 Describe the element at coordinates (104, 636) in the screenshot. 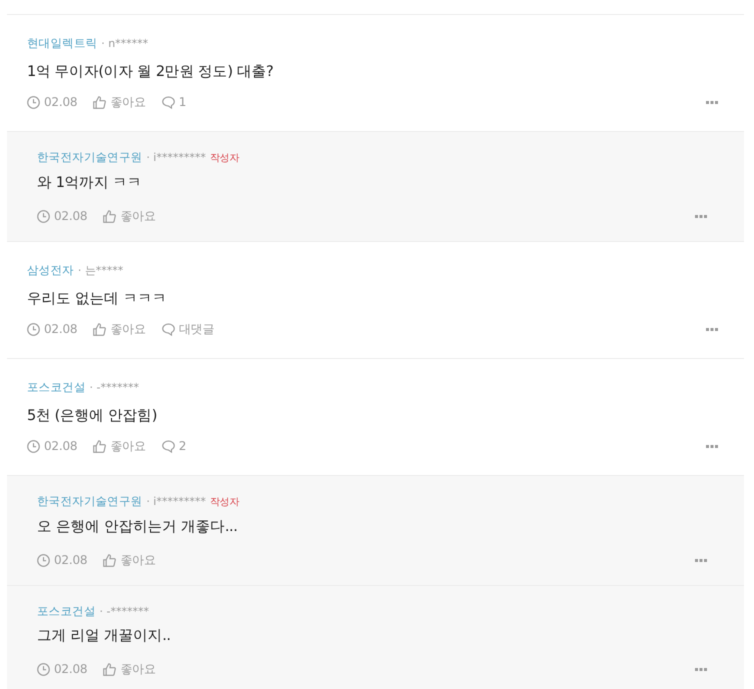

I see `comment-text: 그게 리얼 개꿀이지..` at that location.